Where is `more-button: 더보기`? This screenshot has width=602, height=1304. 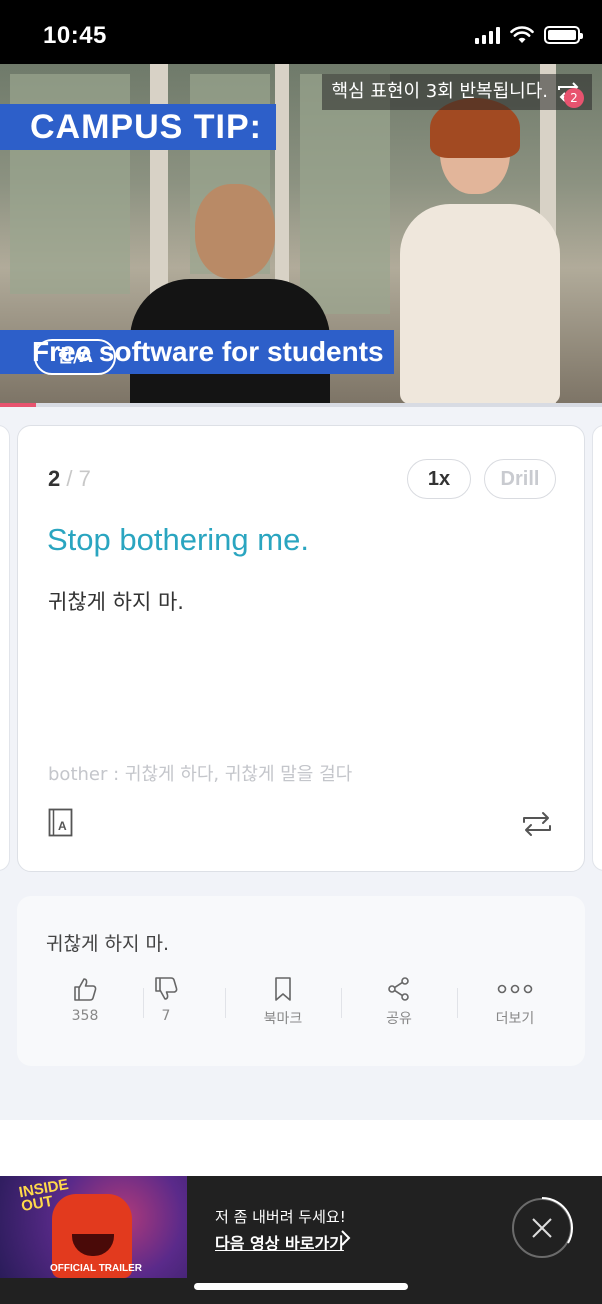 more-button: 더보기 is located at coordinates (515, 1002).